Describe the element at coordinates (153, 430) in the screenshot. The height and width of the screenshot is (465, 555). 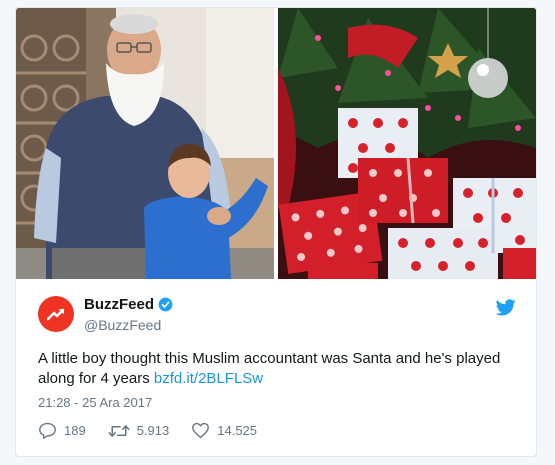
I see `retweet-count: 5.913` at that location.